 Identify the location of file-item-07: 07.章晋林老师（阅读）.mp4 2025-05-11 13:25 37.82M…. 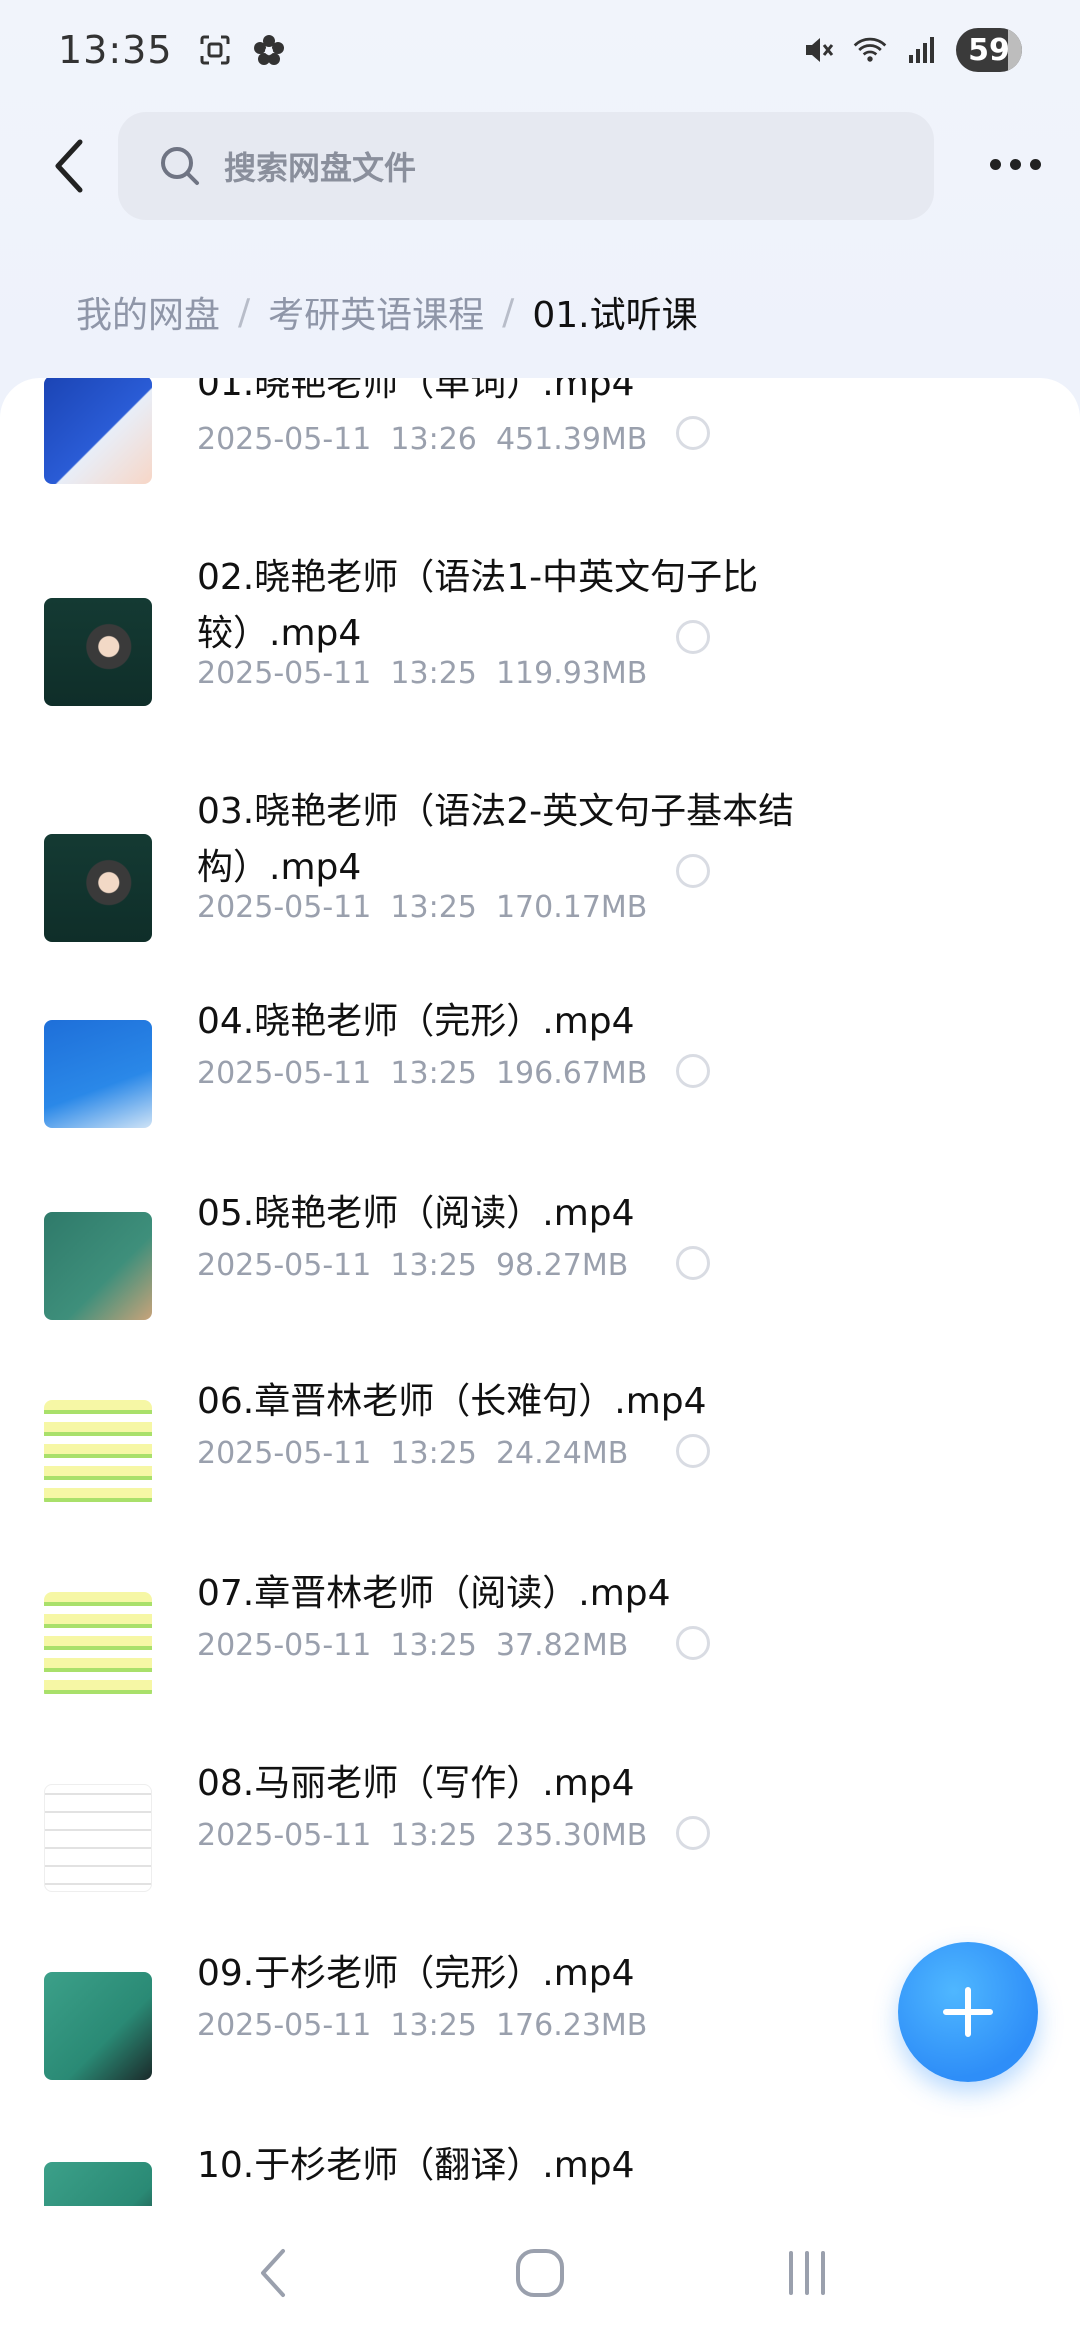
(540, 1662).